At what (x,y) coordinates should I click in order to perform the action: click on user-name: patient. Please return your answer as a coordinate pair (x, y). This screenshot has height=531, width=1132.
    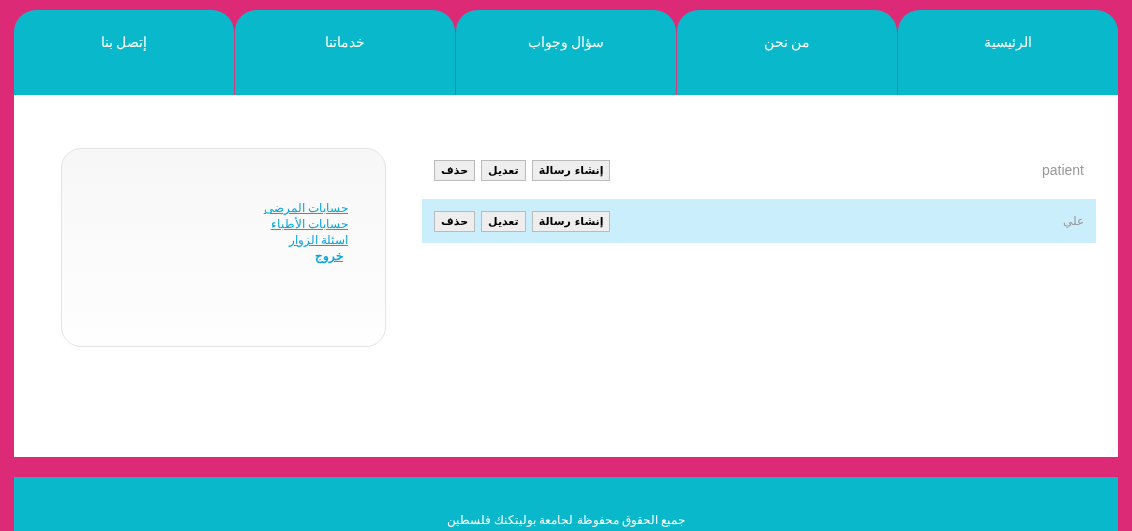
    Looking at the image, I should click on (1062, 170).